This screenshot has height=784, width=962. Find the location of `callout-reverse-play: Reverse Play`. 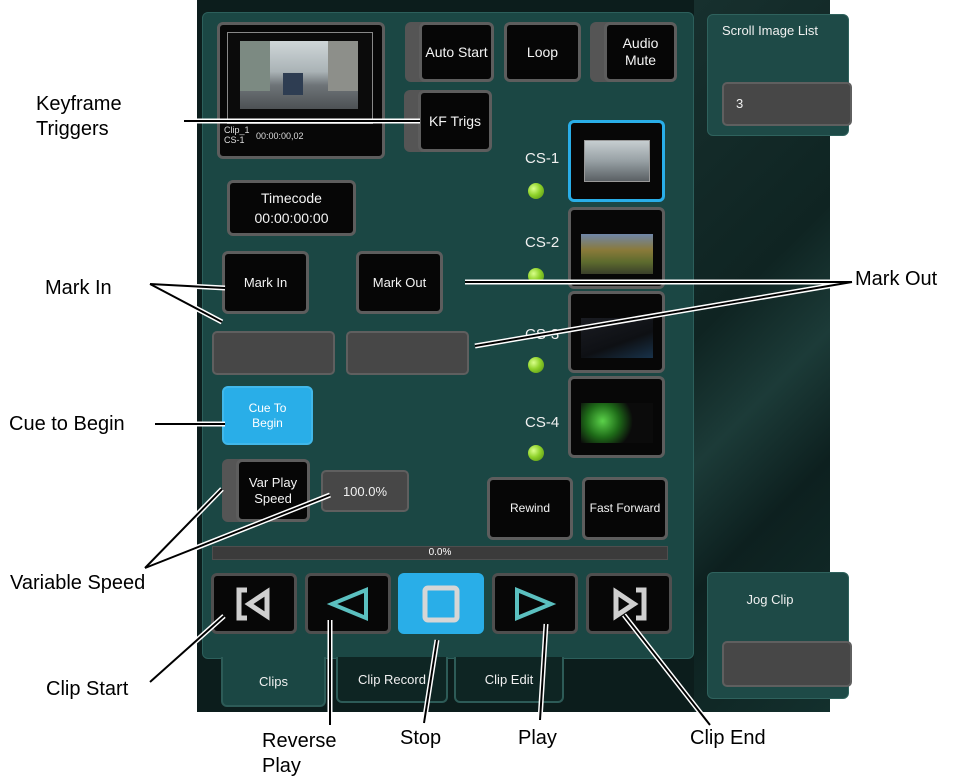

callout-reverse-play: Reverse Play is located at coordinates (299, 753).